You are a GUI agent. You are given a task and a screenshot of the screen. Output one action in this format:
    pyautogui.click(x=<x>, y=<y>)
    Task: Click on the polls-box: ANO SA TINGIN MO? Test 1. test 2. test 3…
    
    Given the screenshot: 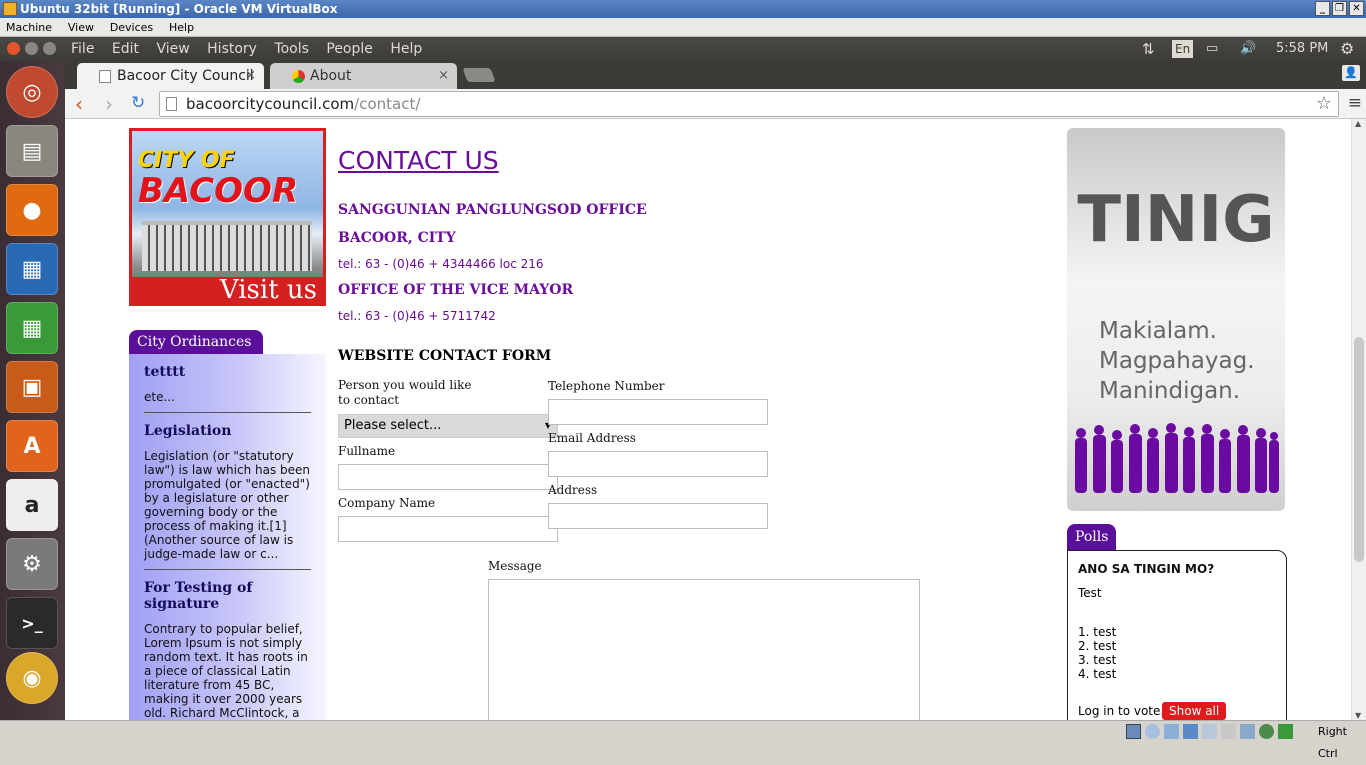 What is the action you would take?
    pyautogui.click(x=1177, y=635)
    